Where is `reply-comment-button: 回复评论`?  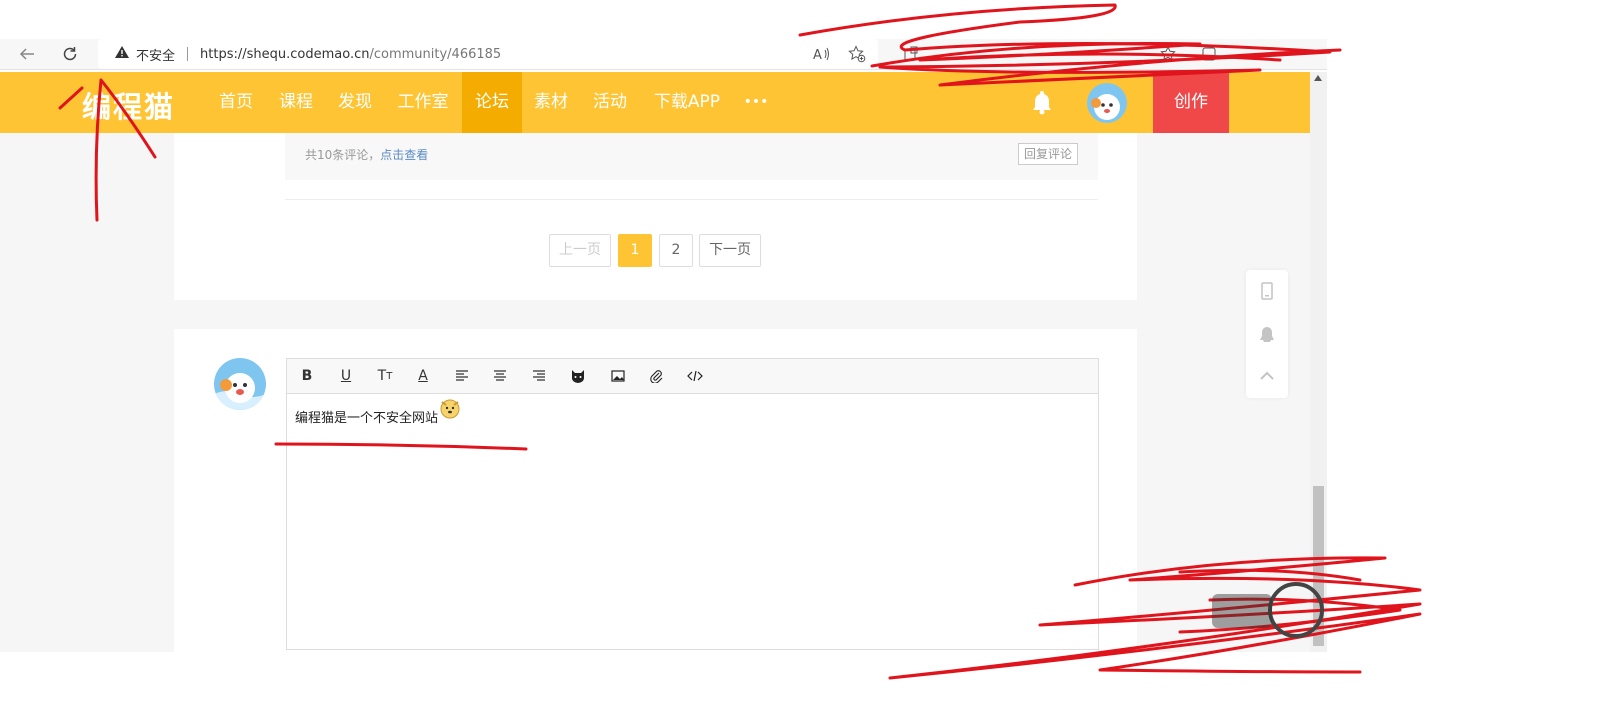
reply-comment-button: 回复评论 is located at coordinates (1047, 154).